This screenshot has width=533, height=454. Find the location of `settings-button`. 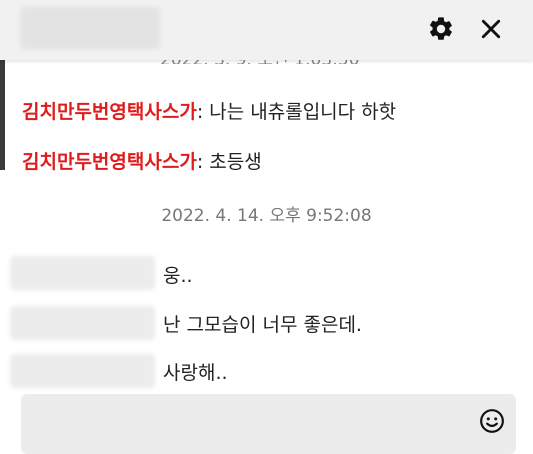

settings-button is located at coordinates (441, 29).